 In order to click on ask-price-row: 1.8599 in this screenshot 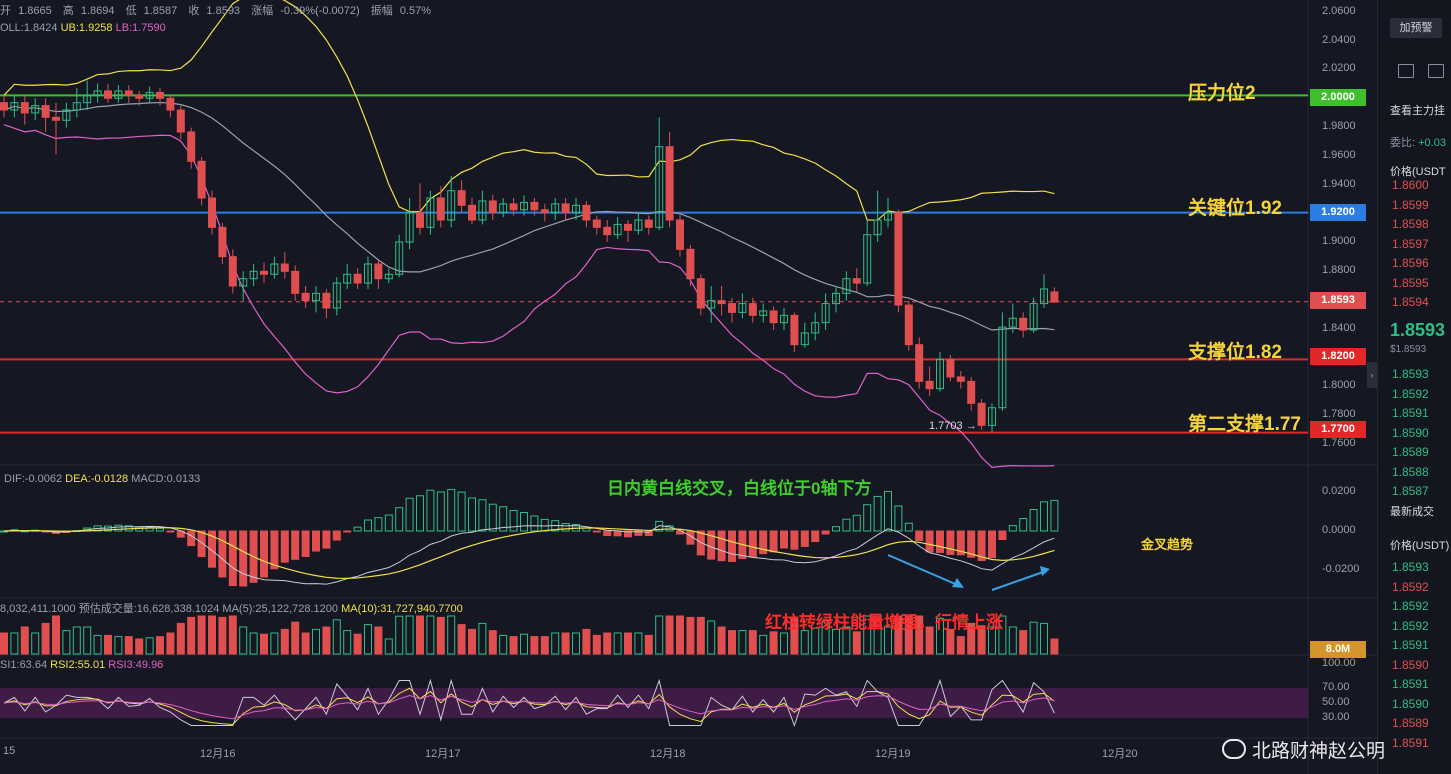, I will do `click(1410, 205)`.